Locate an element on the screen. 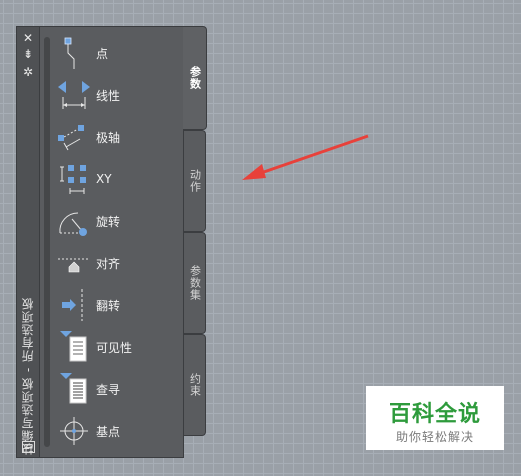 This screenshot has width=521, height=476. palette-item-linear: 线性 is located at coordinates (117, 95).